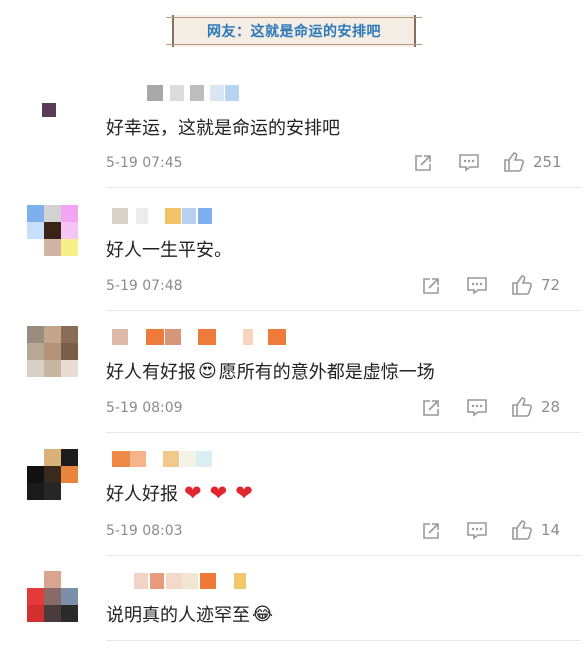  What do you see at coordinates (263, 614) in the screenshot?
I see `laughing-tears-emoji-icon: 😂` at bounding box center [263, 614].